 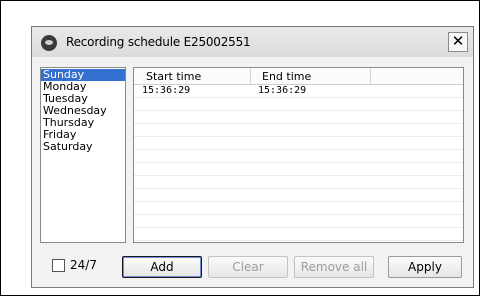 What do you see at coordinates (158, 42) in the screenshot?
I see `window-title: Recording schedule E25002551` at bounding box center [158, 42].